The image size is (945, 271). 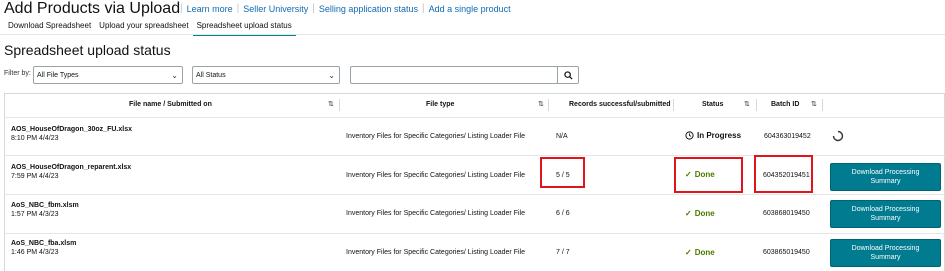 What do you see at coordinates (170, 104) in the screenshot?
I see `col-header-file: File name / Submitted on` at bounding box center [170, 104].